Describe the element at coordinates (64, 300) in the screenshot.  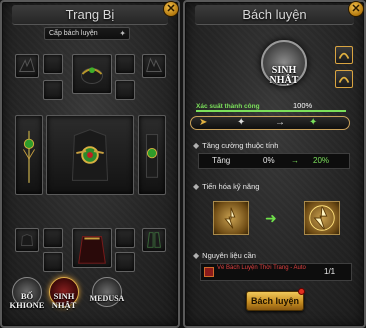
I see `character-name: SINH NHẬT` at that location.